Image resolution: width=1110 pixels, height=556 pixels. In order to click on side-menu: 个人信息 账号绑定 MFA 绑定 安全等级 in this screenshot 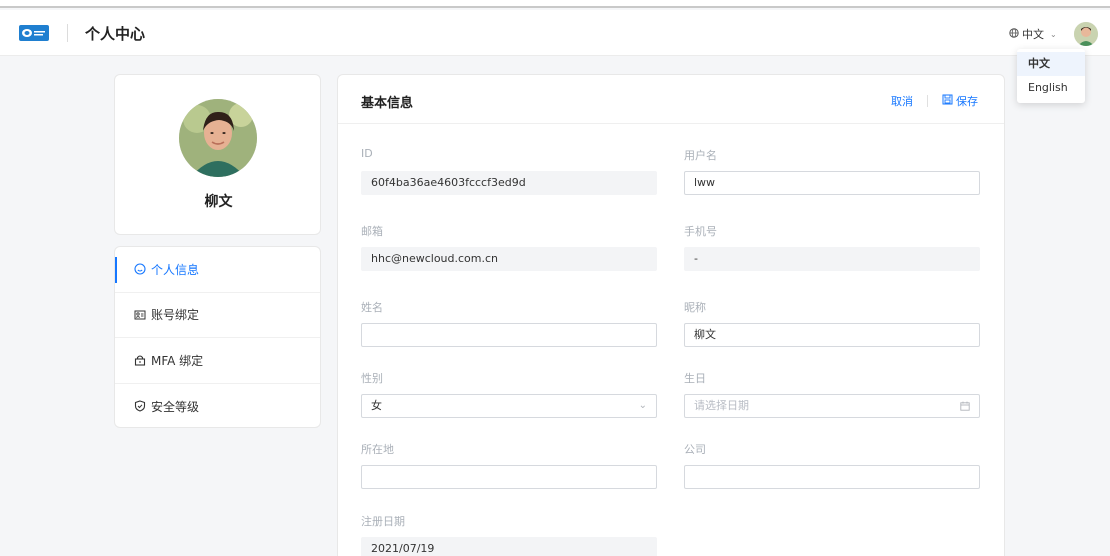, I will do `click(217, 337)`.